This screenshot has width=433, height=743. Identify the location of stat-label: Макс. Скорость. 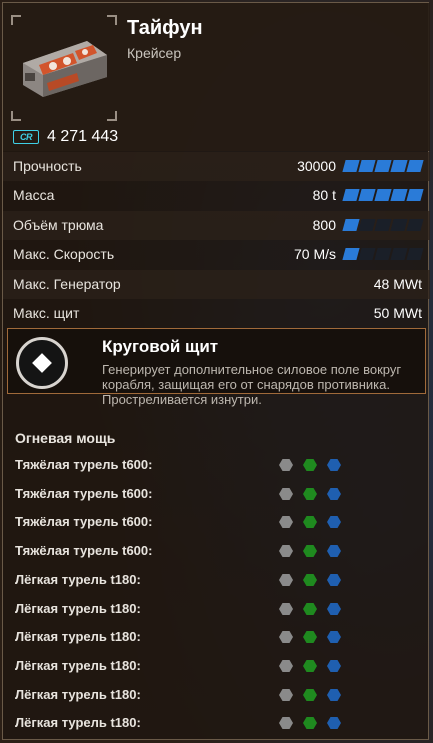
(64, 254).